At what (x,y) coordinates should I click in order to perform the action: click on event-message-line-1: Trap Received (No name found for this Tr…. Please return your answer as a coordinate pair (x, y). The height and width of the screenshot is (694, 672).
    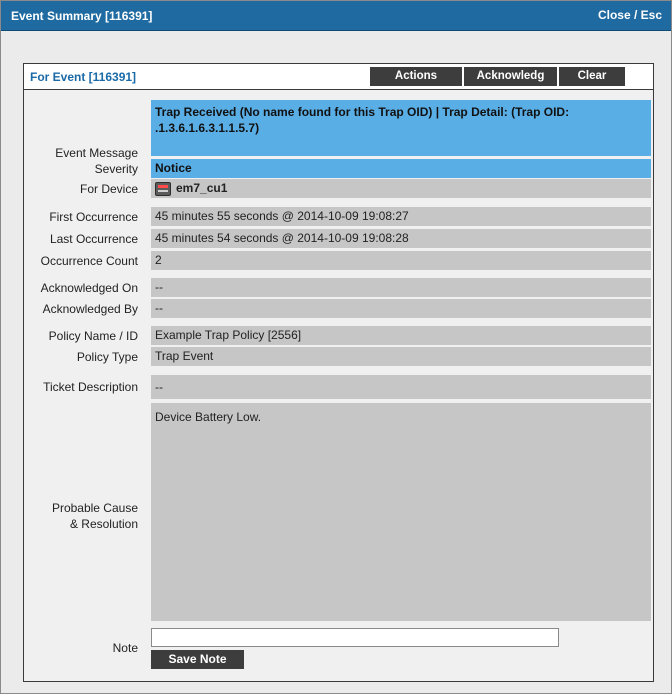
    Looking at the image, I should click on (362, 112).